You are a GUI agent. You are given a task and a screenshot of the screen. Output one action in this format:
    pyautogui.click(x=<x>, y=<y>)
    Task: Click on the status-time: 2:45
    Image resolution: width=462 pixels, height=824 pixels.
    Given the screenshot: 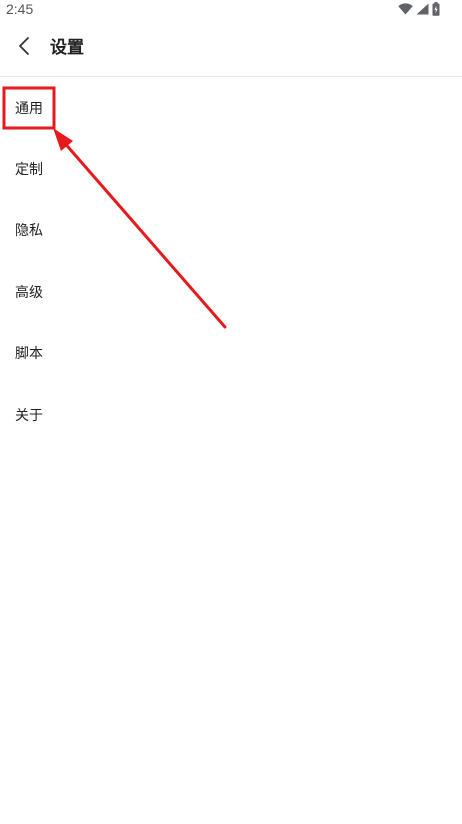 What is the action you would take?
    pyautogui.click(x=20, y=9)
    